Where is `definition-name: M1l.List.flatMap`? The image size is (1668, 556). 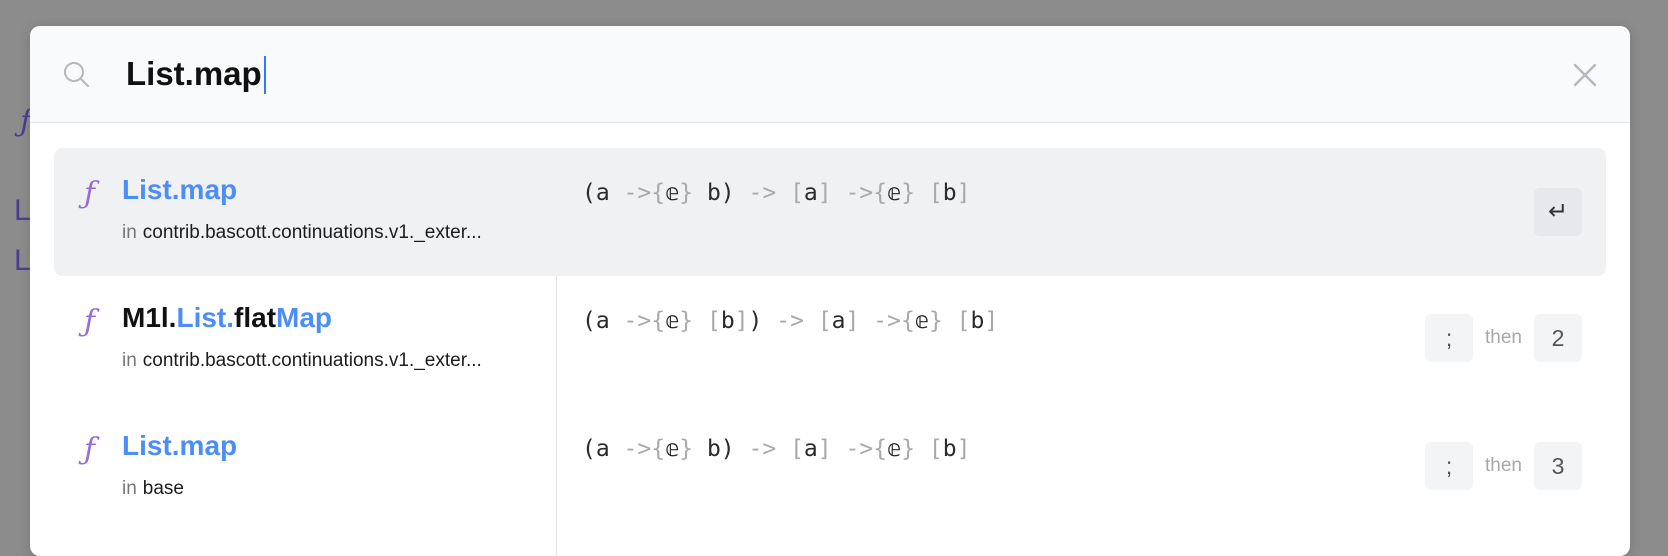
definition-name: M1l.List.flatMap is located at coordinates (227, 318).